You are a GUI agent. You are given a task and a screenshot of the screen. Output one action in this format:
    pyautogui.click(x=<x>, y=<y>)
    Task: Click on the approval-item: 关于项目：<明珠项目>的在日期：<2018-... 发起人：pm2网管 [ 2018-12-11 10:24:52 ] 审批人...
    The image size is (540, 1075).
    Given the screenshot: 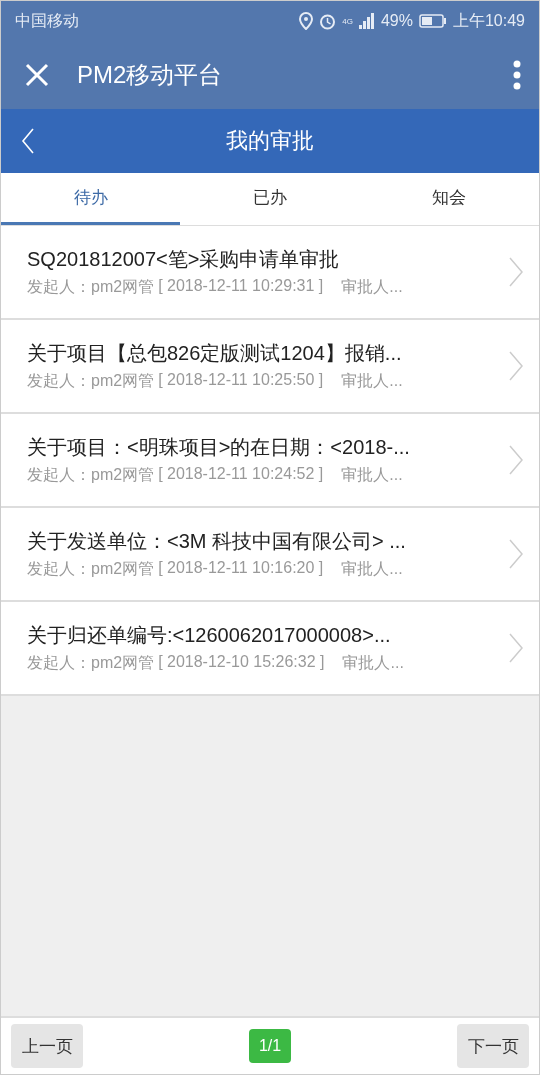 What is the action you would take?
    pyautogui.click(x=270, y=461)
    